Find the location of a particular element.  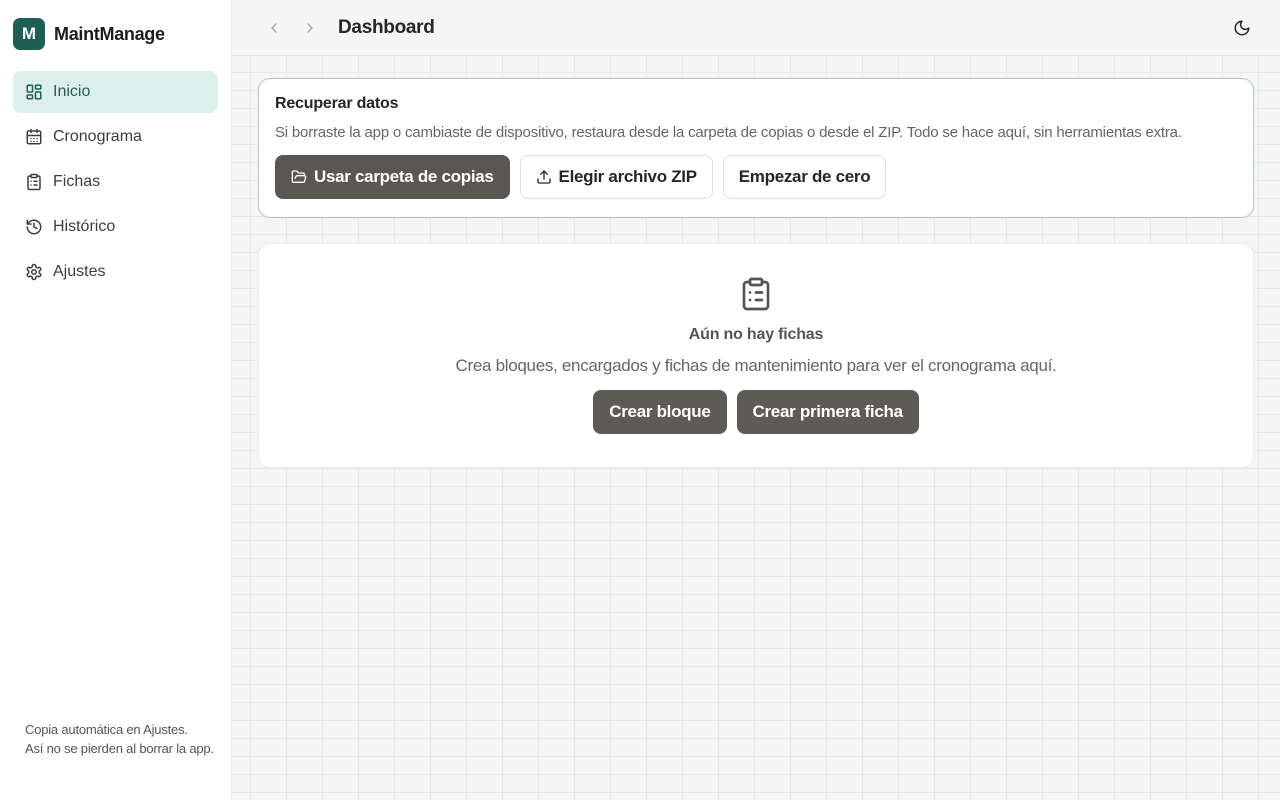

sidebar-item-cronograma: Cronograma is located at coordinates (115, 137).